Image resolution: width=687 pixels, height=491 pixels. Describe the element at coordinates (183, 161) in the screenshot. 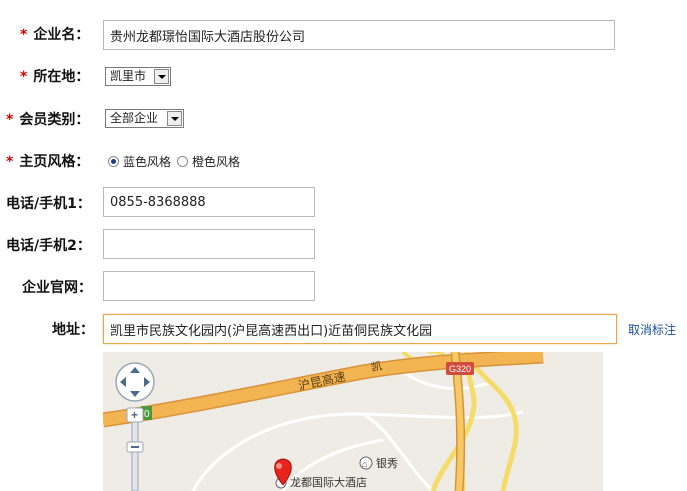

I see `radio-orange-style` at that location.